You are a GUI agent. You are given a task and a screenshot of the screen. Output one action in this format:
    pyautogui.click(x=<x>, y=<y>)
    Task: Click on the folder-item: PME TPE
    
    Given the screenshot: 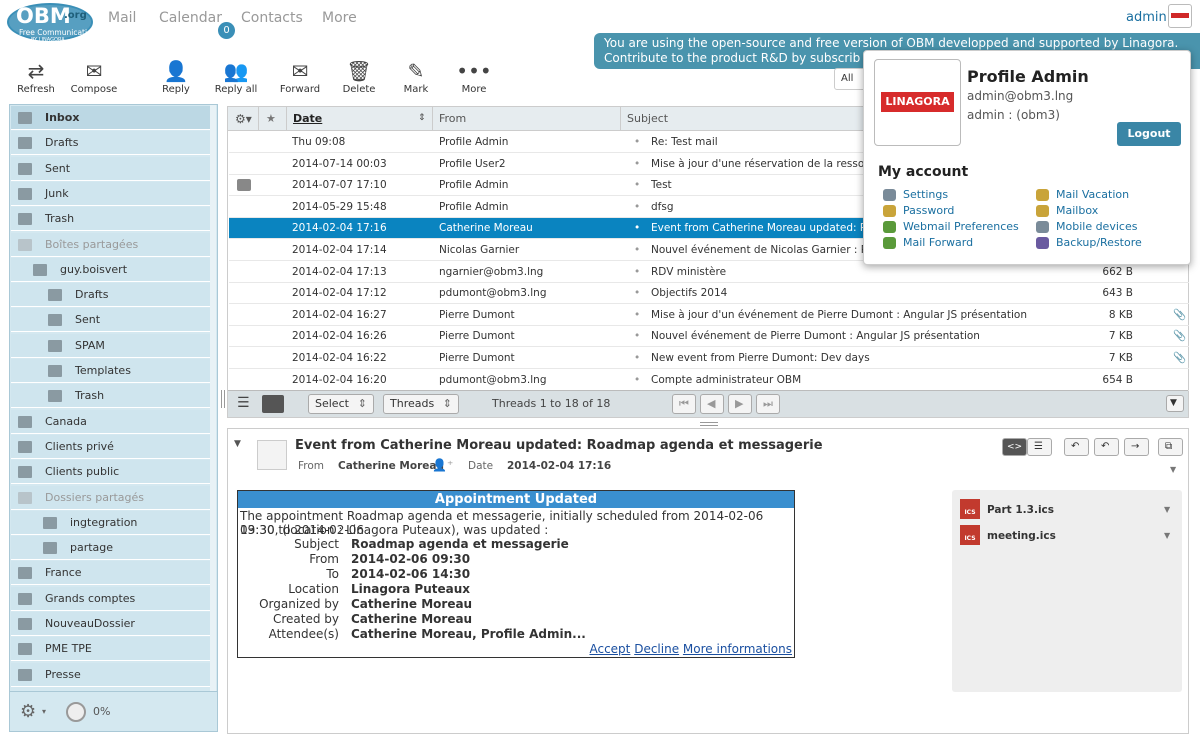 What is the action you would take?
    pyautogui.click(x=113, y=649)
    